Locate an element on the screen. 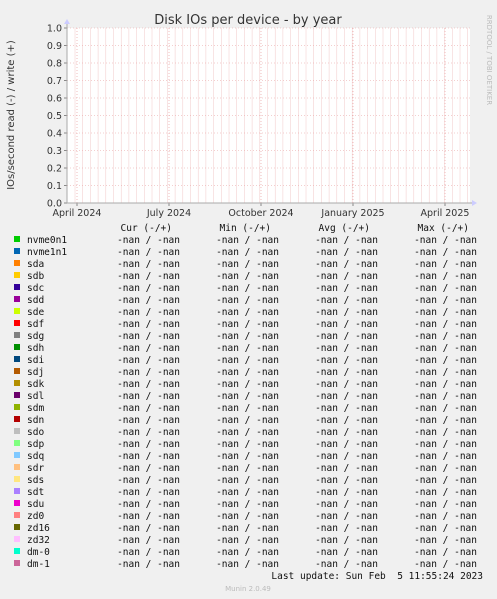 Image resolution: width=497 pixels, height=599 pixels. legend-series-name: zd16 is located at coordinates (38, 528).